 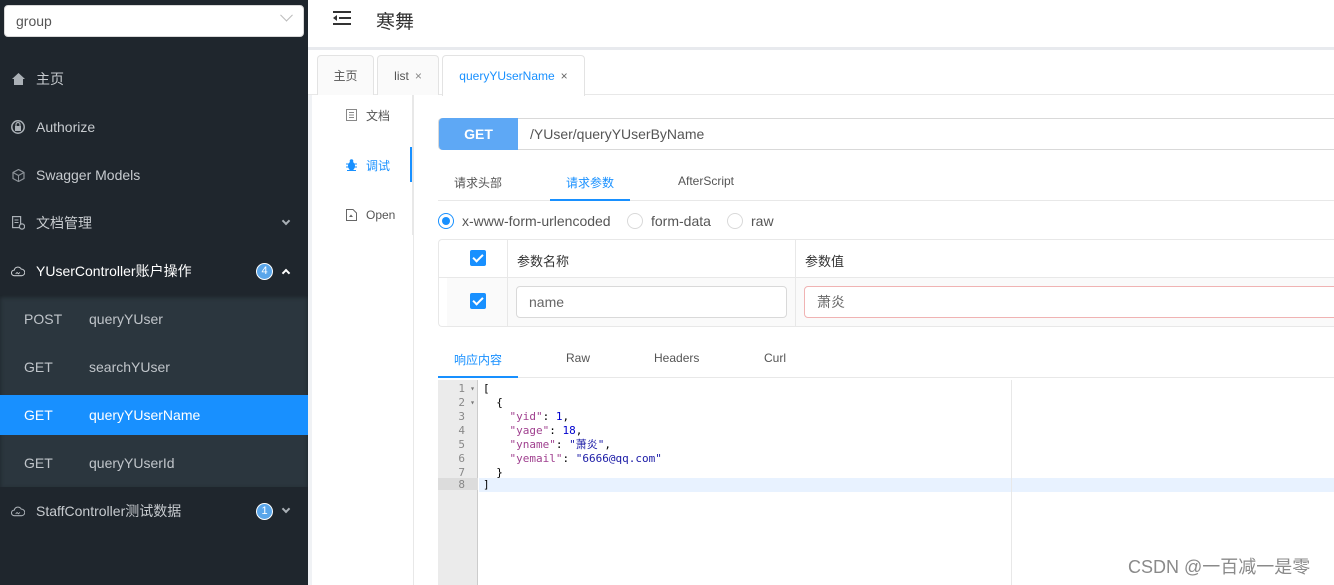 I want to click on file-icon, so click(x=351, y=215).